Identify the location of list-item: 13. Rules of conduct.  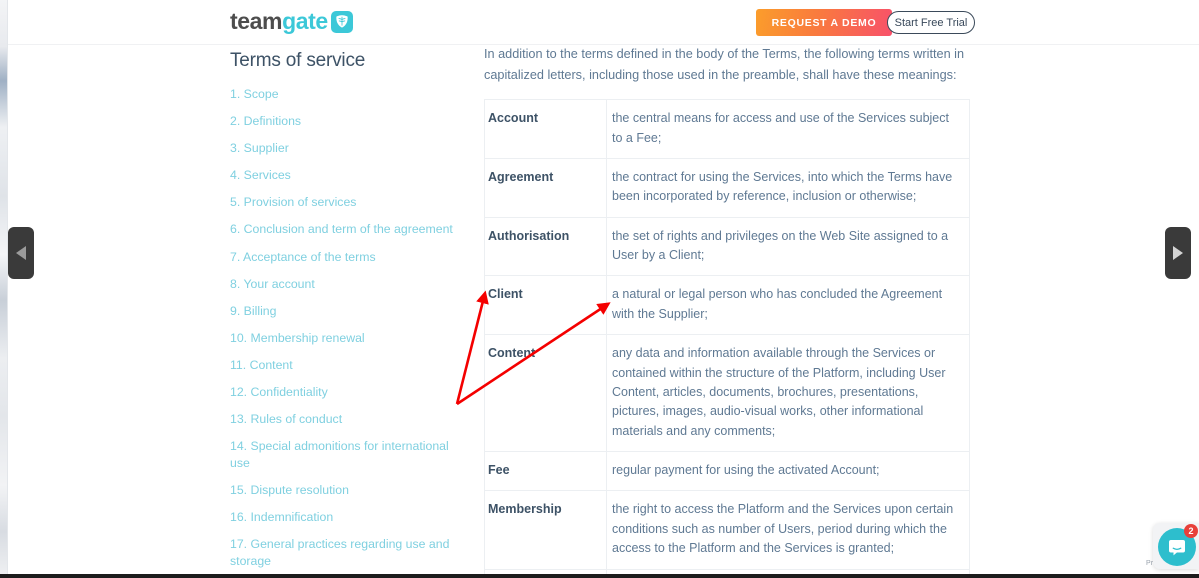
(349, 419).